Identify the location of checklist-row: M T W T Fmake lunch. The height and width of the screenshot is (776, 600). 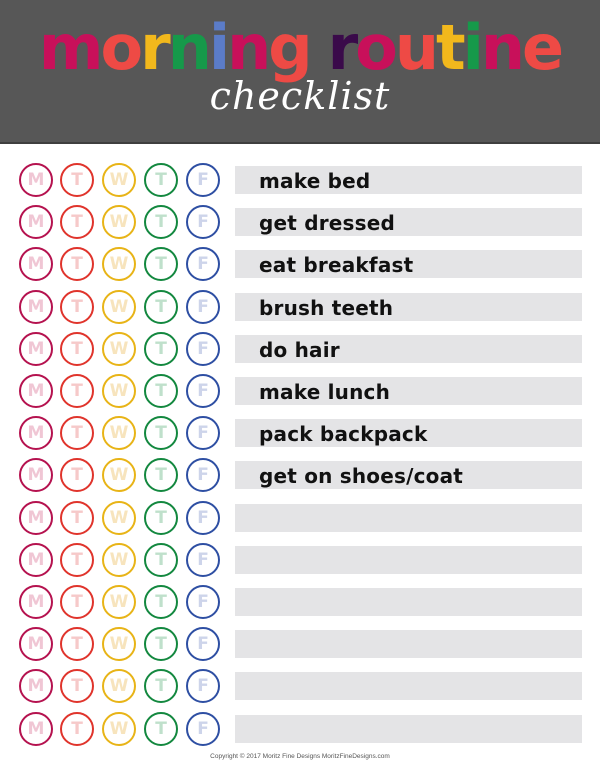
(300, 391).